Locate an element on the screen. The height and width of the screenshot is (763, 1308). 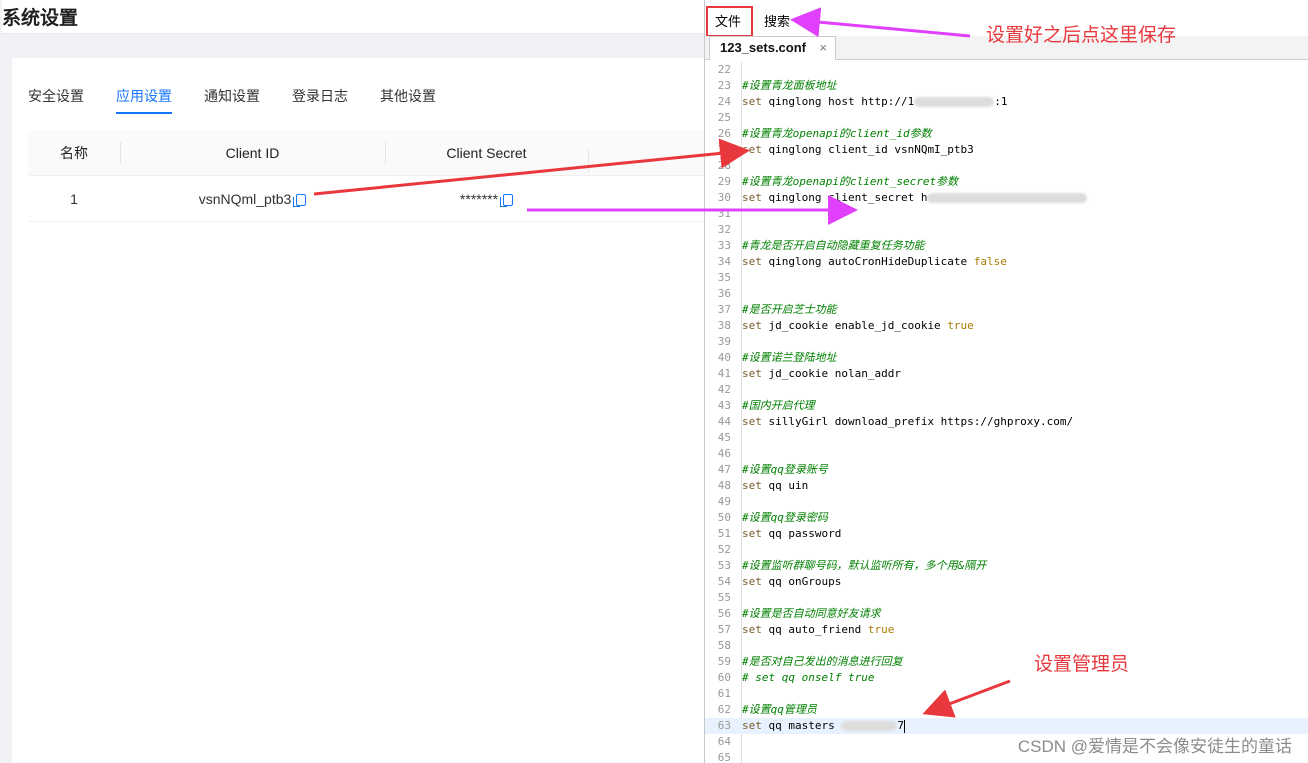
line-number: 37 is located at coordinates (724, 309).